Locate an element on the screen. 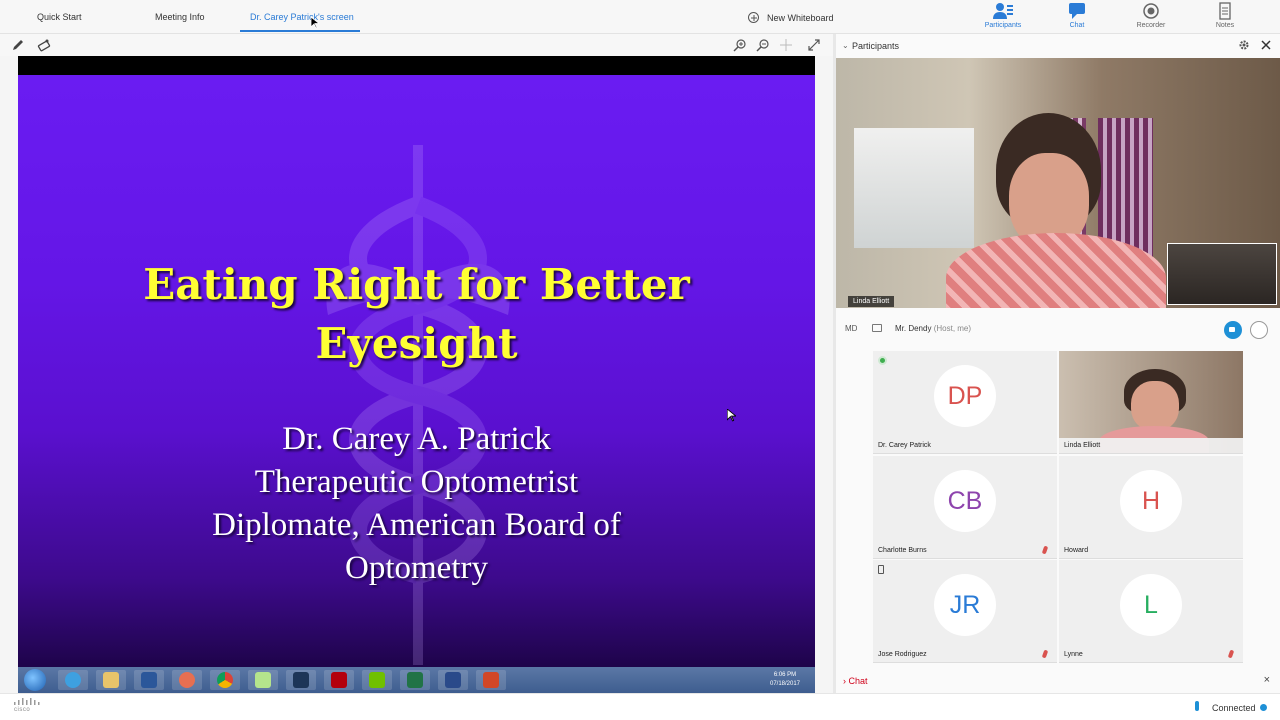 The height and width of the screenshot is (720, 1280). participant-tile-h: H Howard is located at coordinates (1151, 507).